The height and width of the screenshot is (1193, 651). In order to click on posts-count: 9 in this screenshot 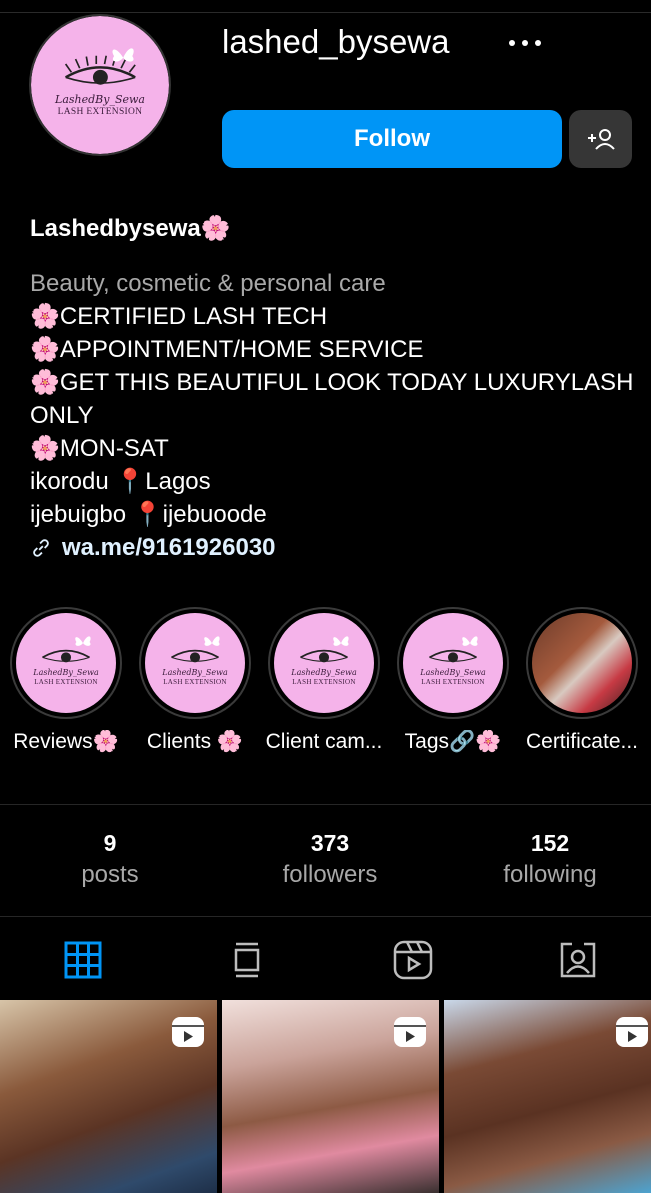, I will do `click(110, 843)`.